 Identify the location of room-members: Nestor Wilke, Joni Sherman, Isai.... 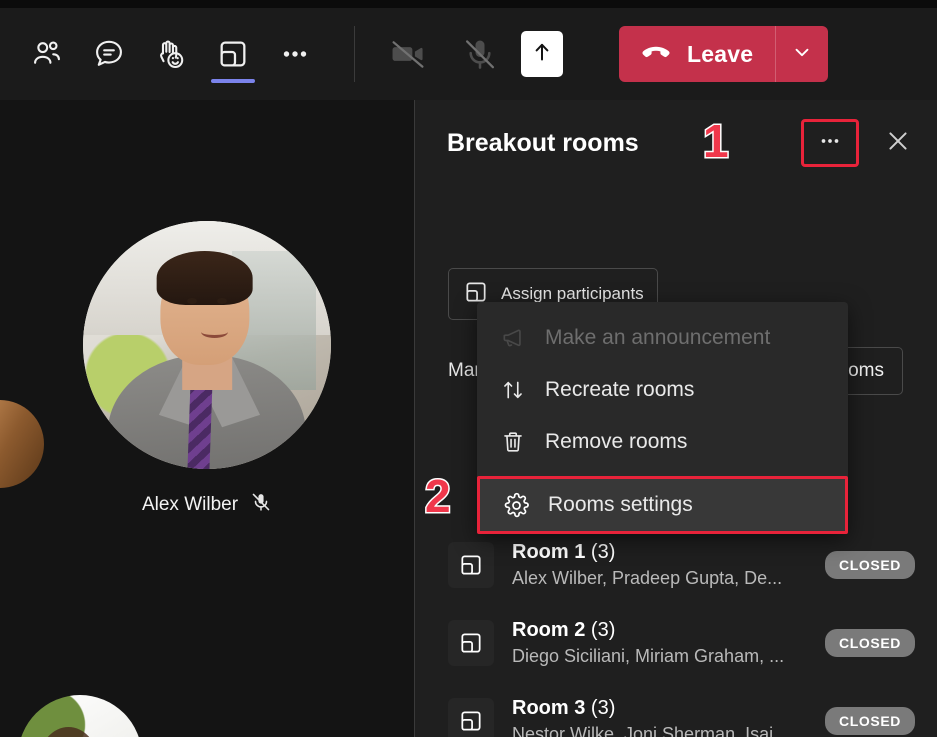
(650, 730).